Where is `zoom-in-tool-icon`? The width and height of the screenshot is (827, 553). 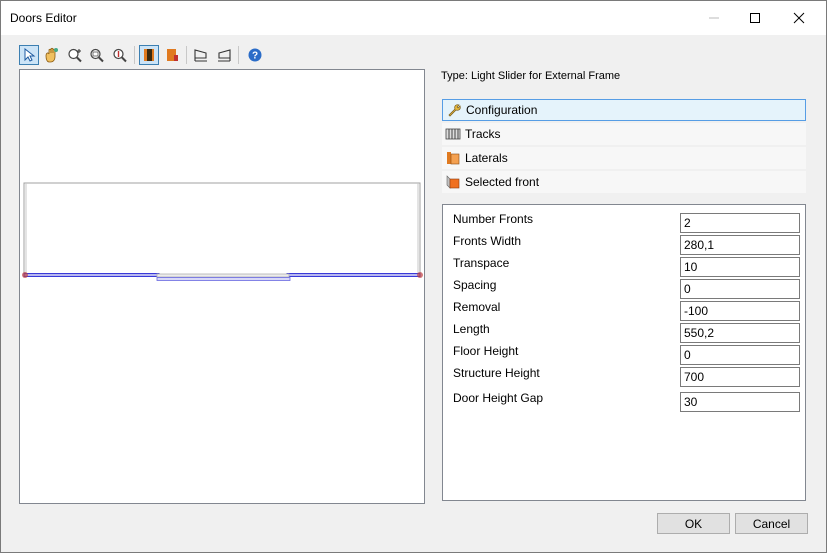 zoom-in-tool-icon is located at coordinates (75, 55).